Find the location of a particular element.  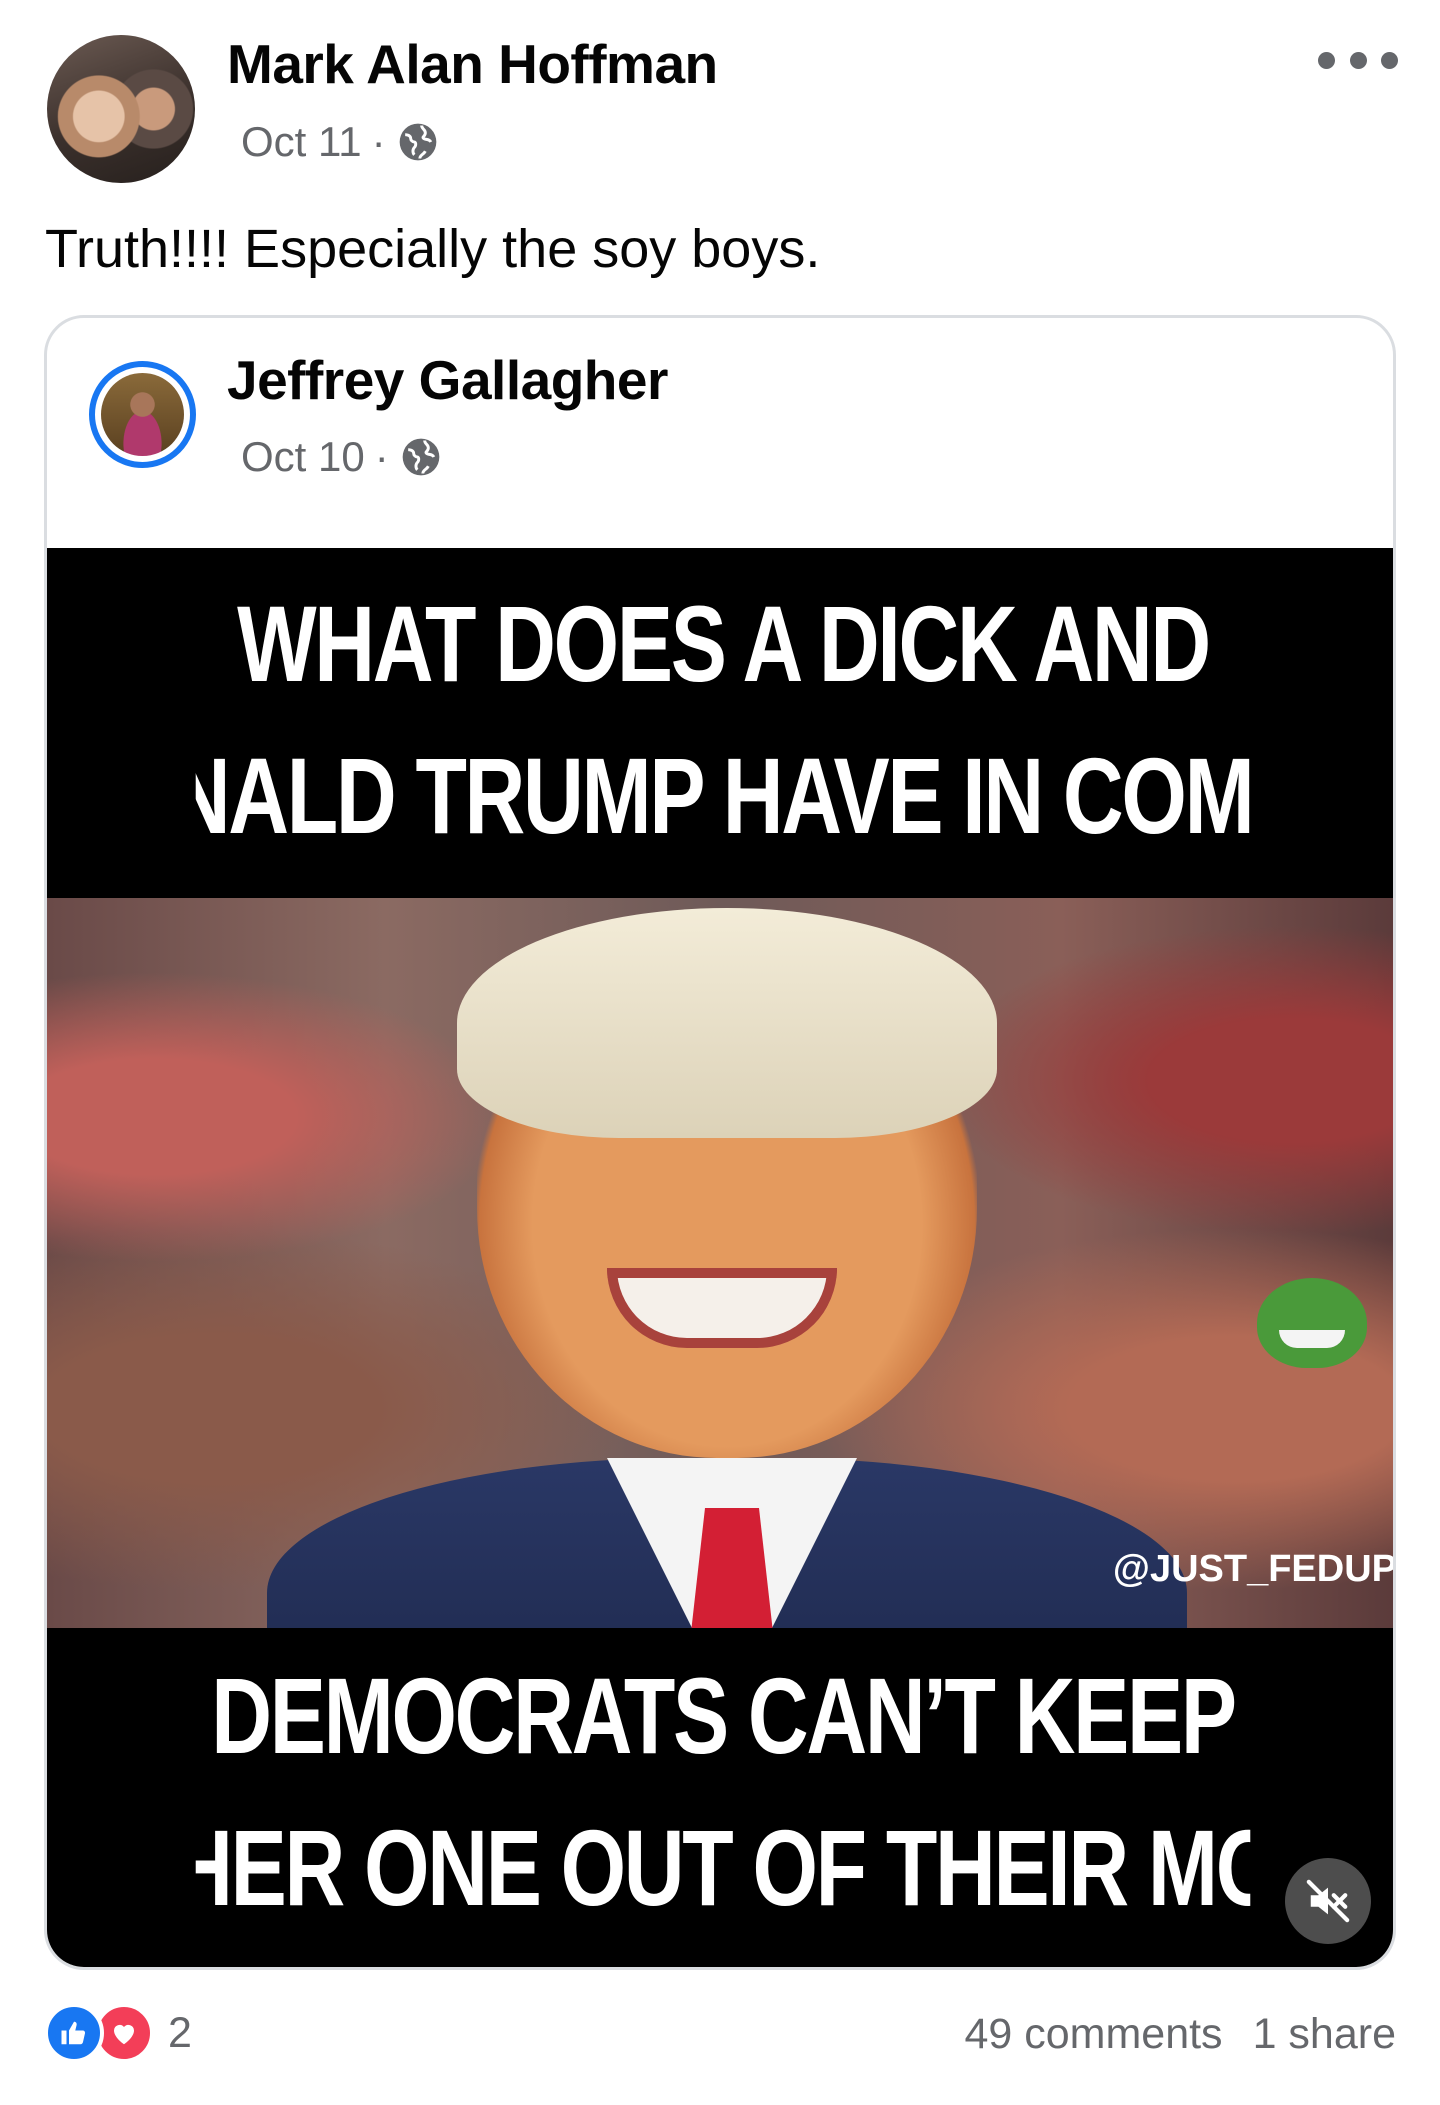

post-date: Oct 11 is located at coordinates (301, 142).